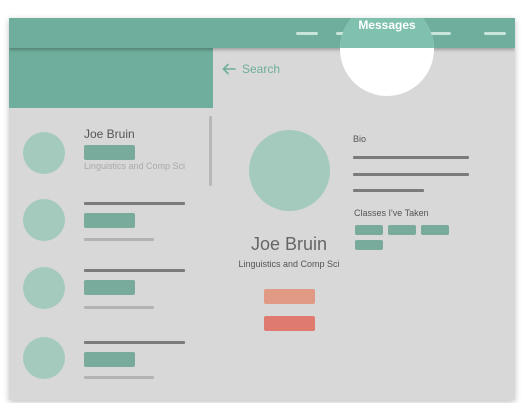 The image size is (526, 403). Describe the element at coordinates (289, 264) in the screenshot. I see `profile-major: Linguistics and Comp Sci` at that location.